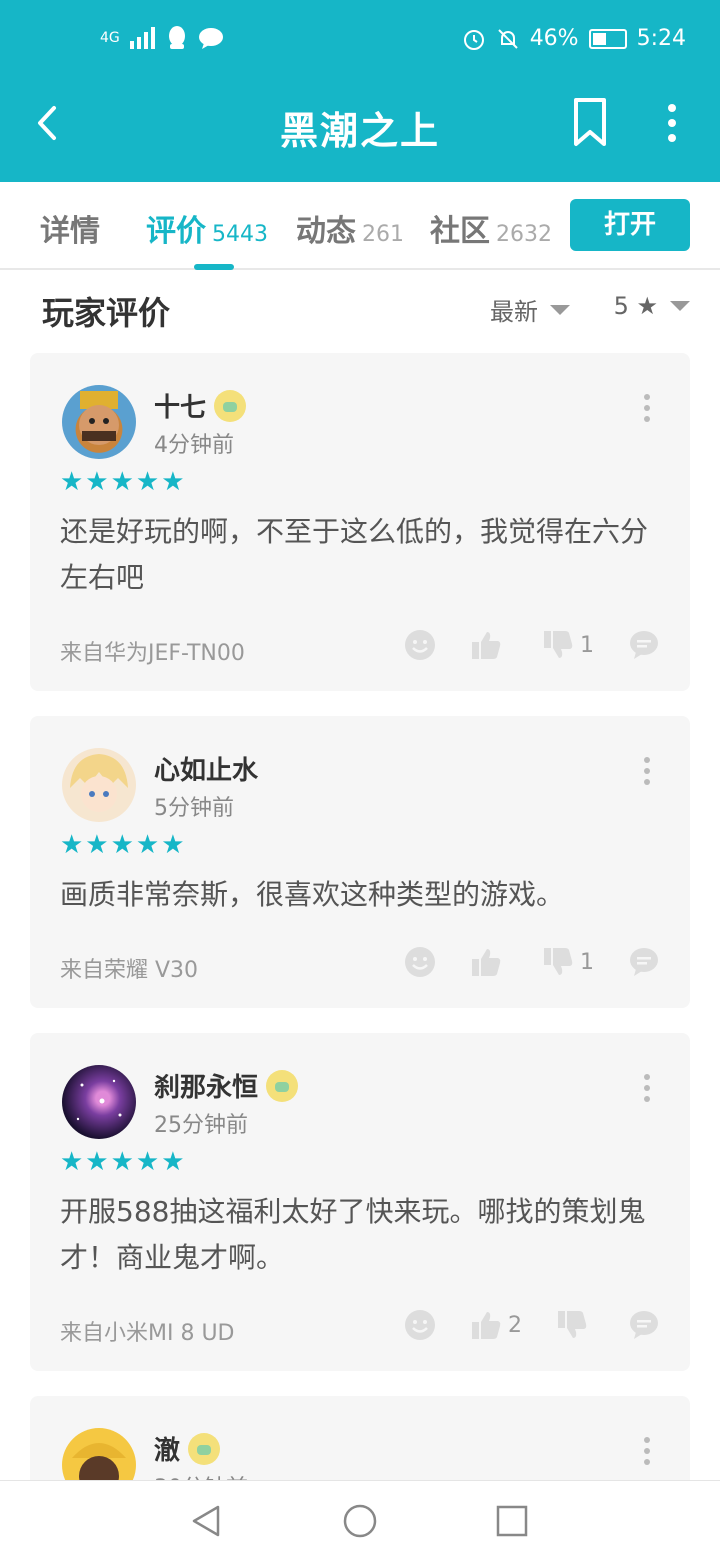 This screenshot has width=720, height=1560. I want to click on username-text: 澈, so click(167, 1451).